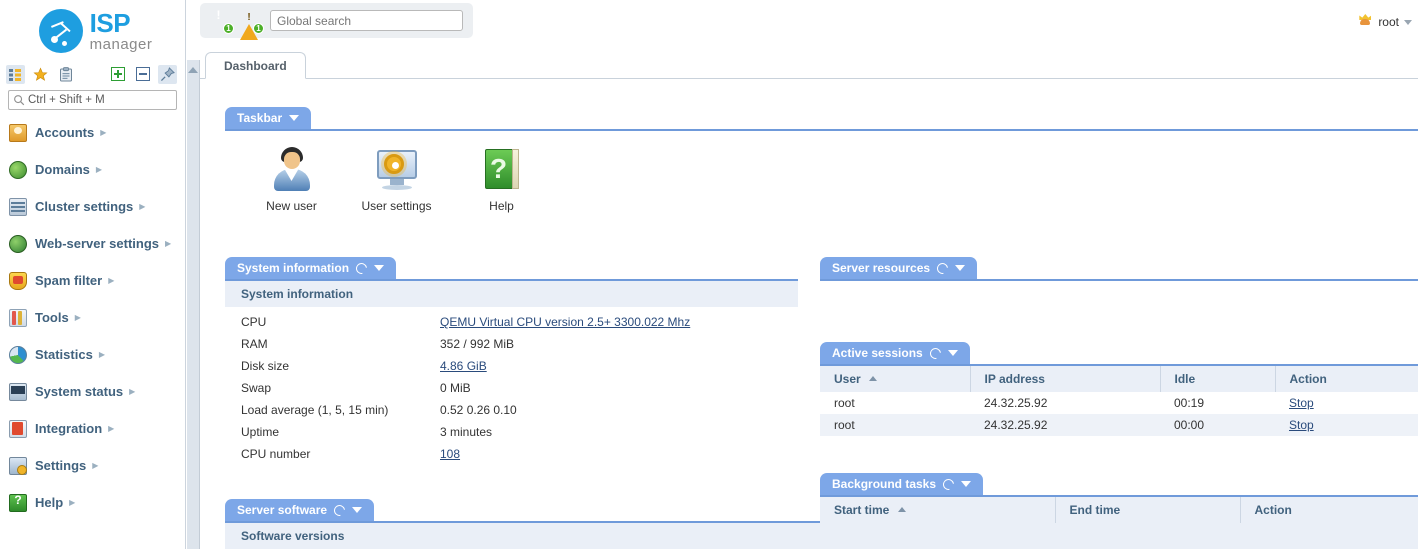 This screenshot has height=549, width=1418. What do you see at coordinates (292, 169) in the screenshot?
I see `new-user-icon` at bounding box center [292, 169].